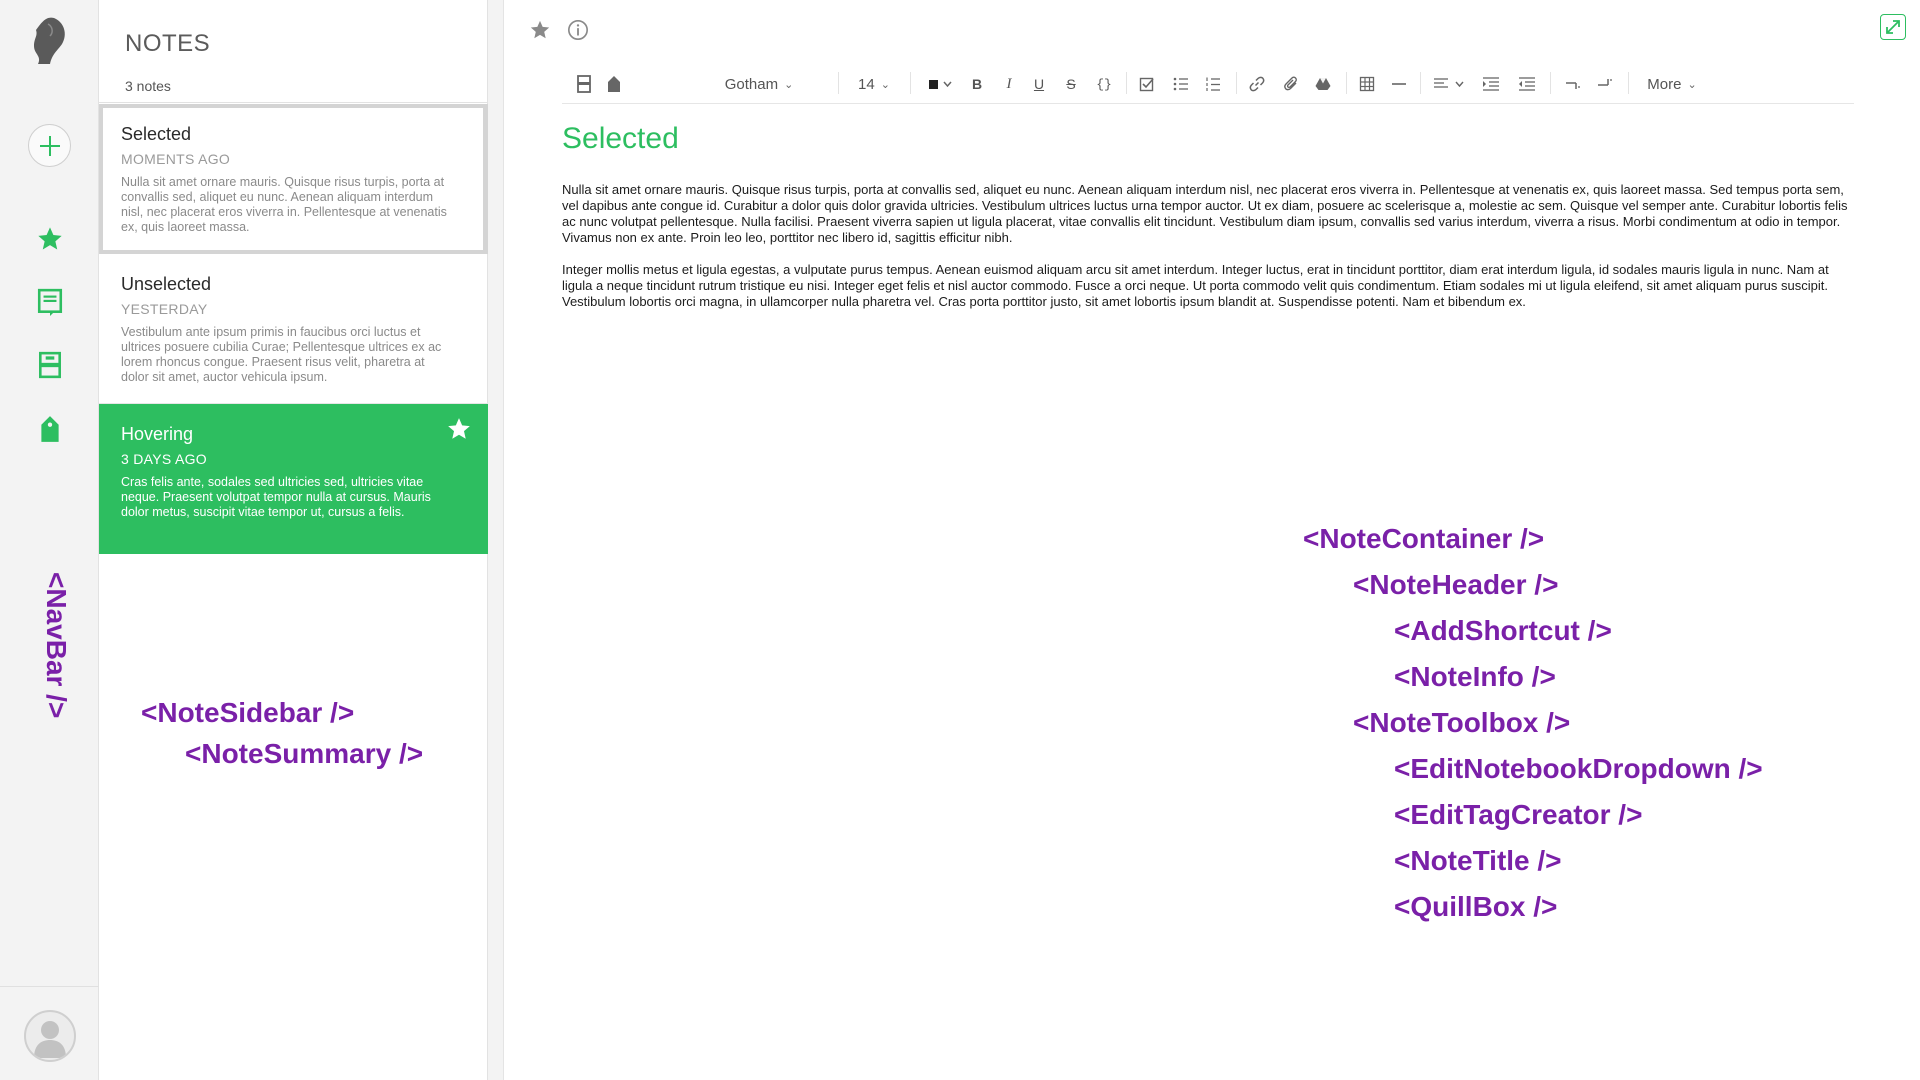 The height and width of the screenshot is (1080, 1920). I want to click on add-shortcut-star-icon, so click(540, 30).